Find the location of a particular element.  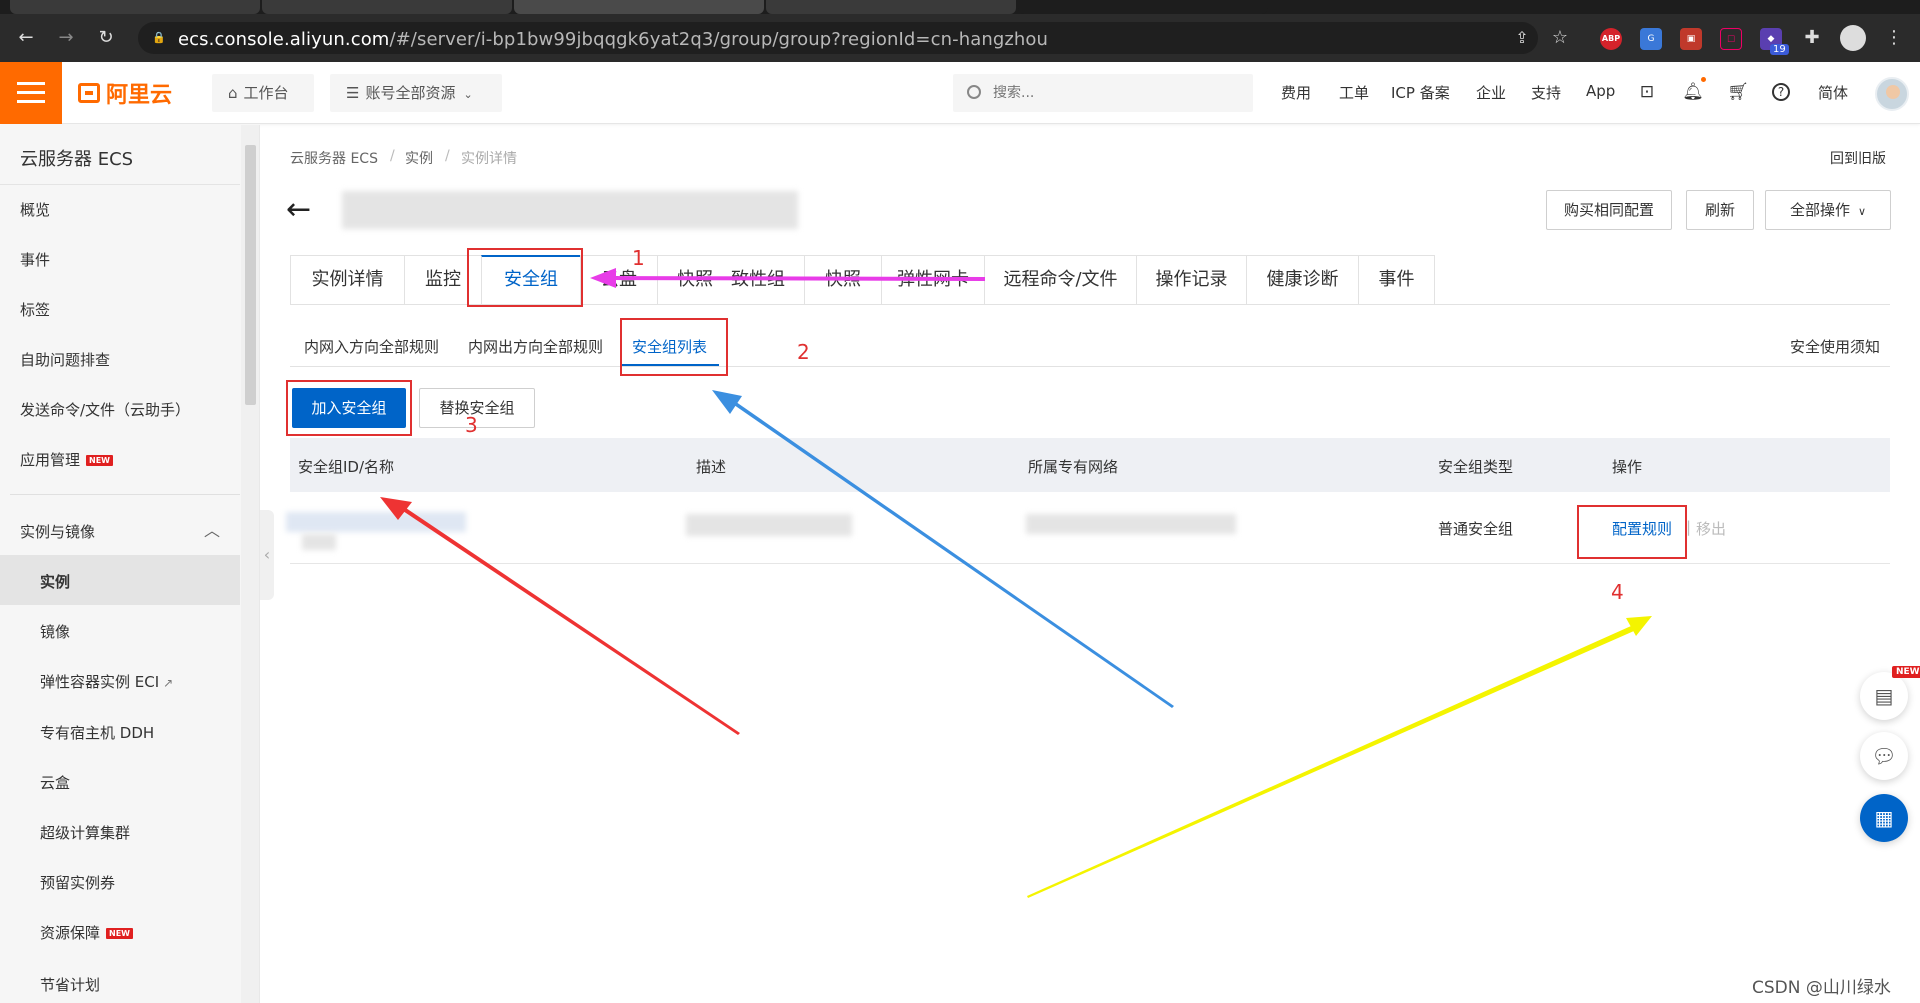

divider is located at coordinates (125, 494).